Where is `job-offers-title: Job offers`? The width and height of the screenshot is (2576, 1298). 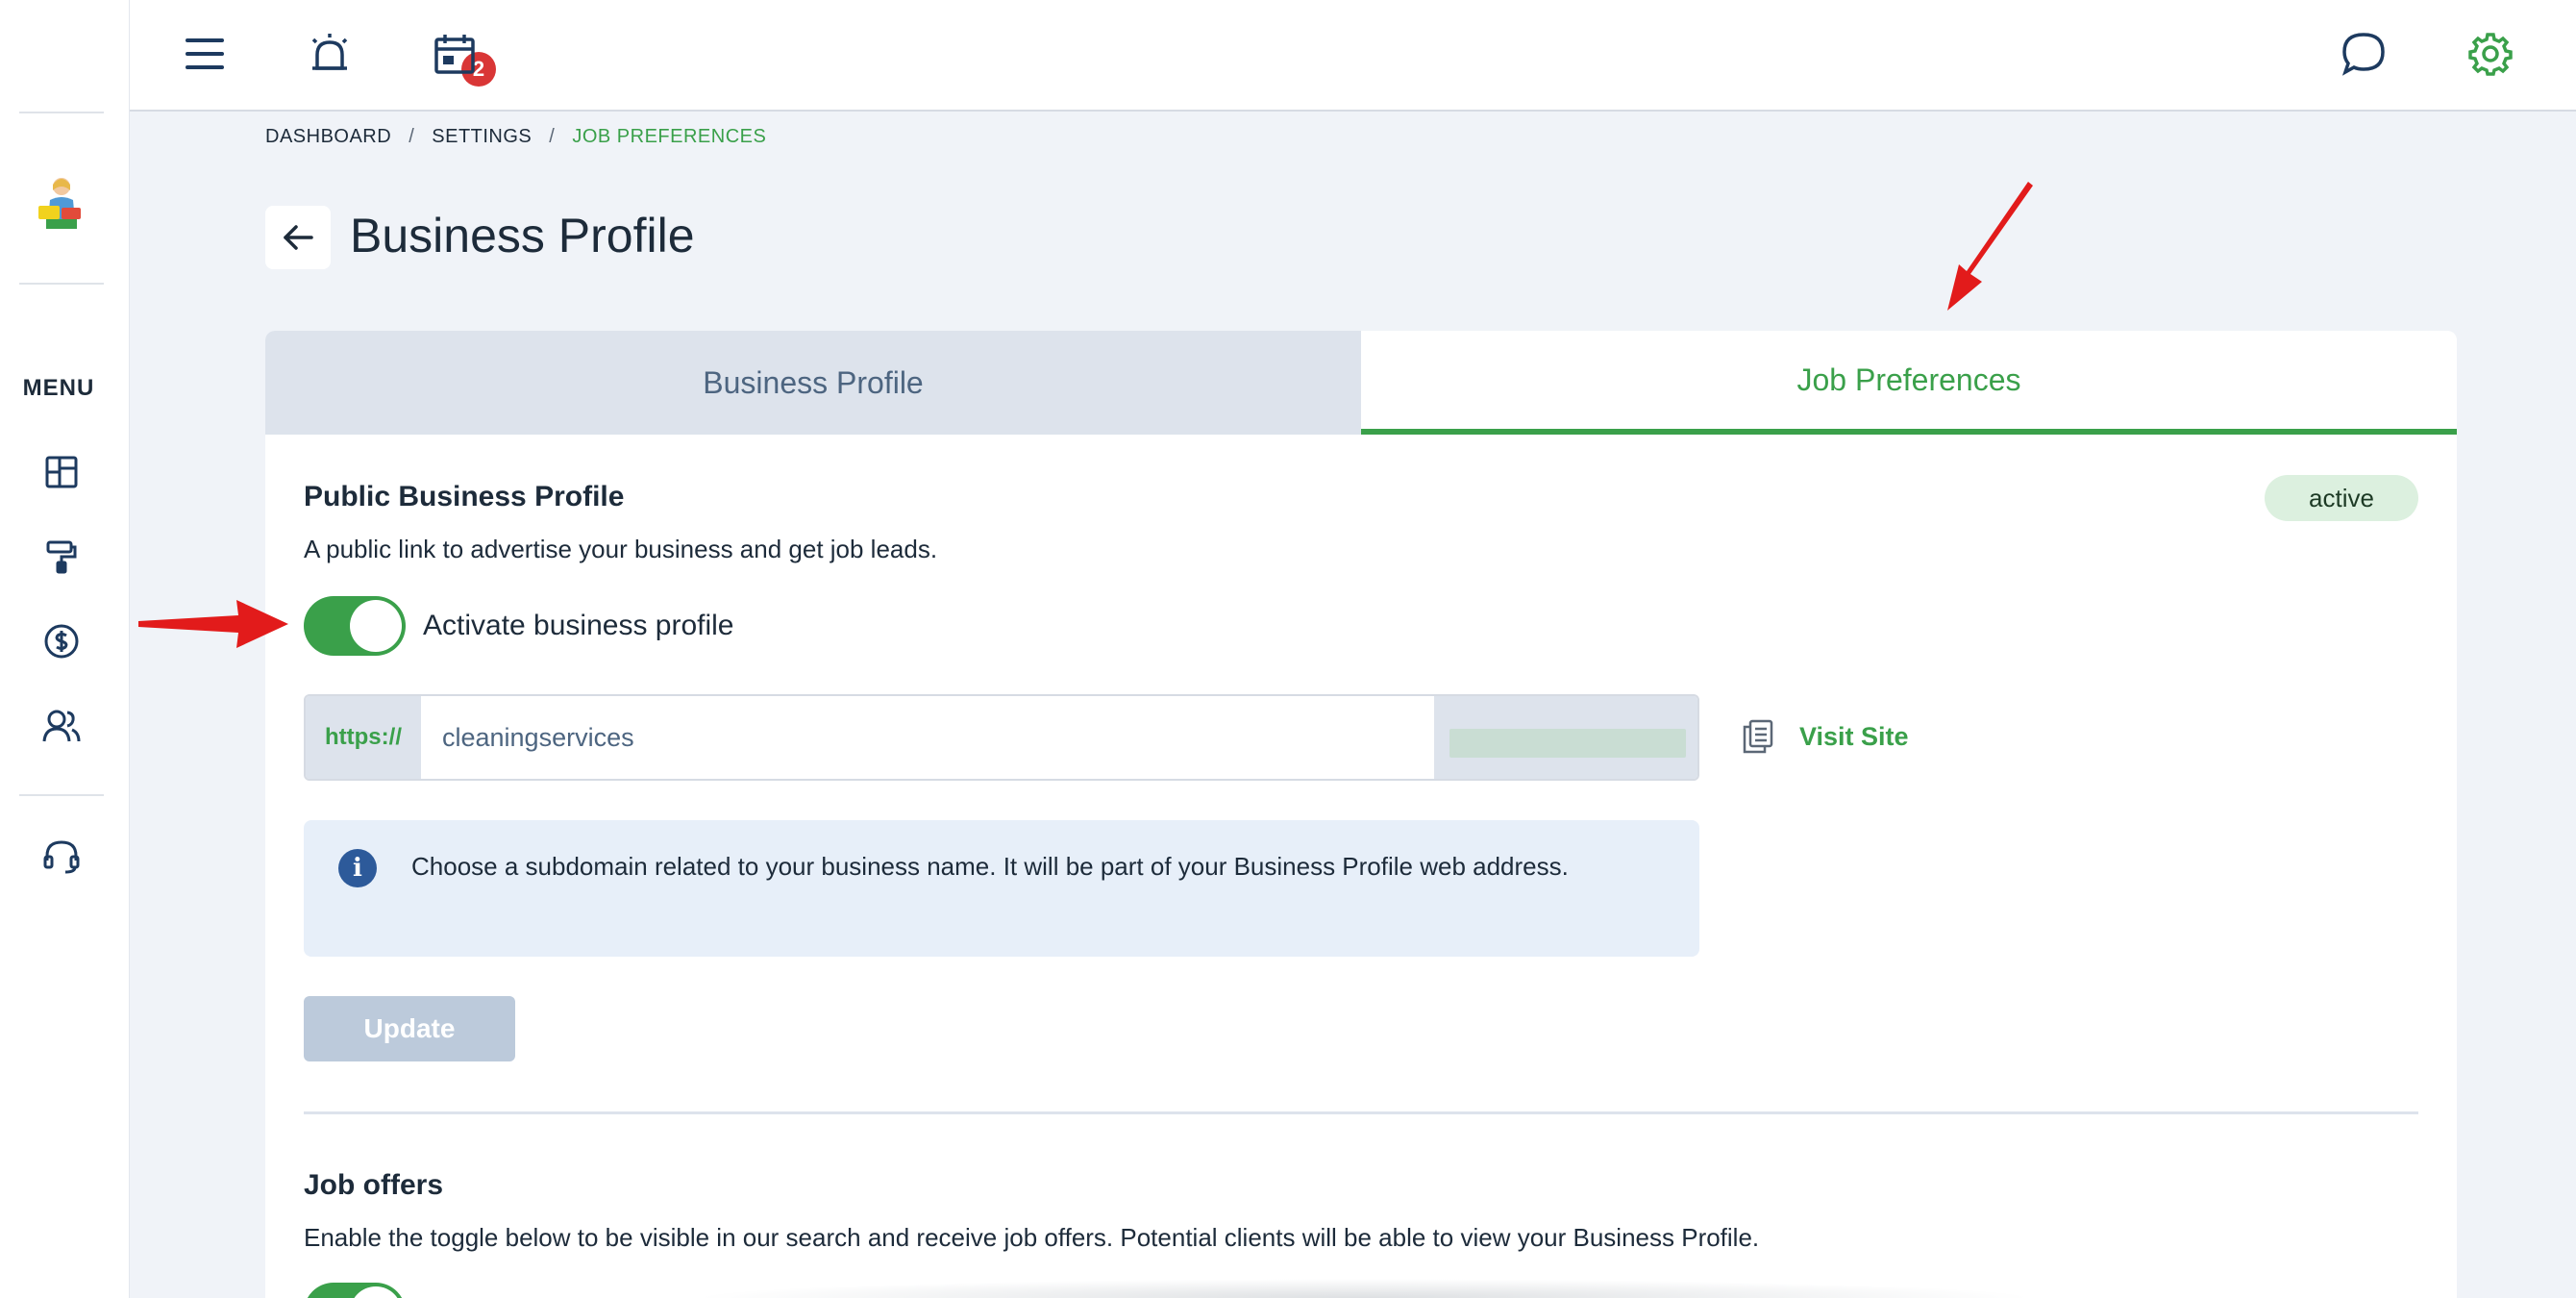 job-offers-title: Job offers is located at coordinates (374, 1185).